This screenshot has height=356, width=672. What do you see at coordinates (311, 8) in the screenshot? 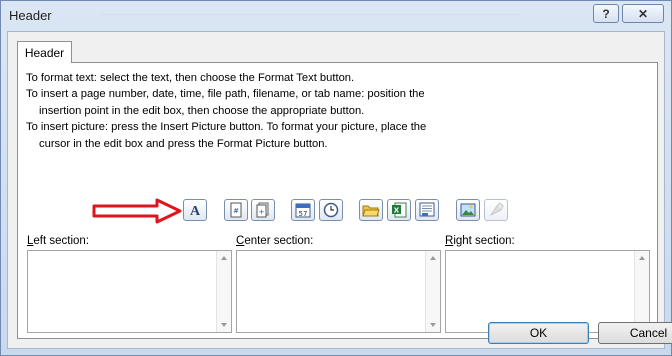
I see `background-window-ghost` at bounding box center [311, 8].